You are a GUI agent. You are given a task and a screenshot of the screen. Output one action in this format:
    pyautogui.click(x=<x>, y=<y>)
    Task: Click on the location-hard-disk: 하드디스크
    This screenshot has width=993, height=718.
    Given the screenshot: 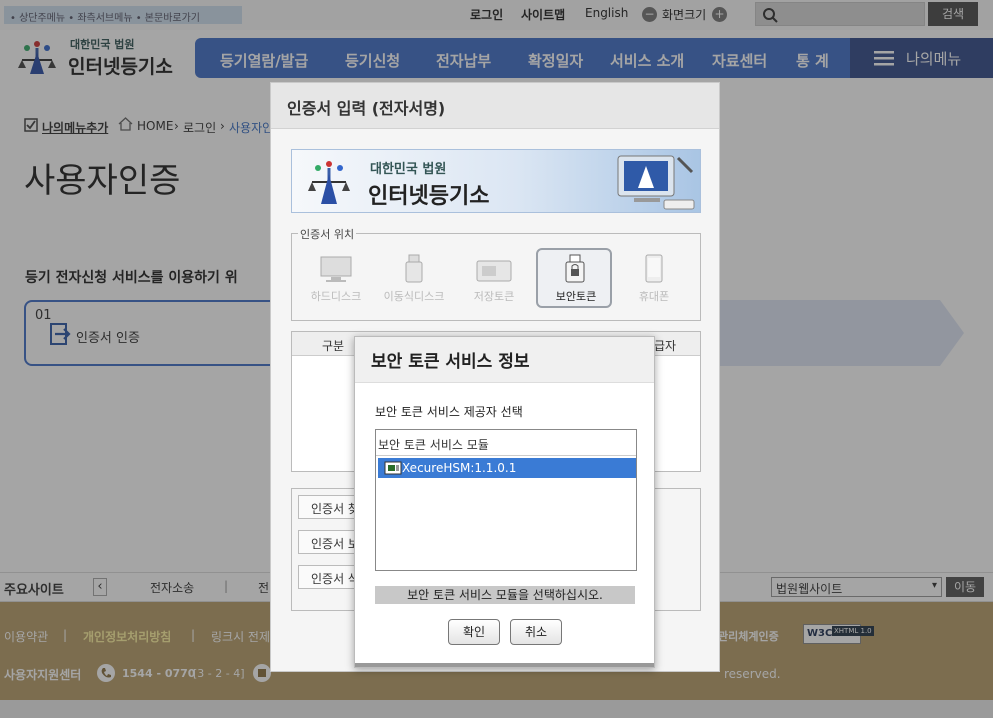 What is the action you would take?
    pyautogui.click(x=336, y=278)
    